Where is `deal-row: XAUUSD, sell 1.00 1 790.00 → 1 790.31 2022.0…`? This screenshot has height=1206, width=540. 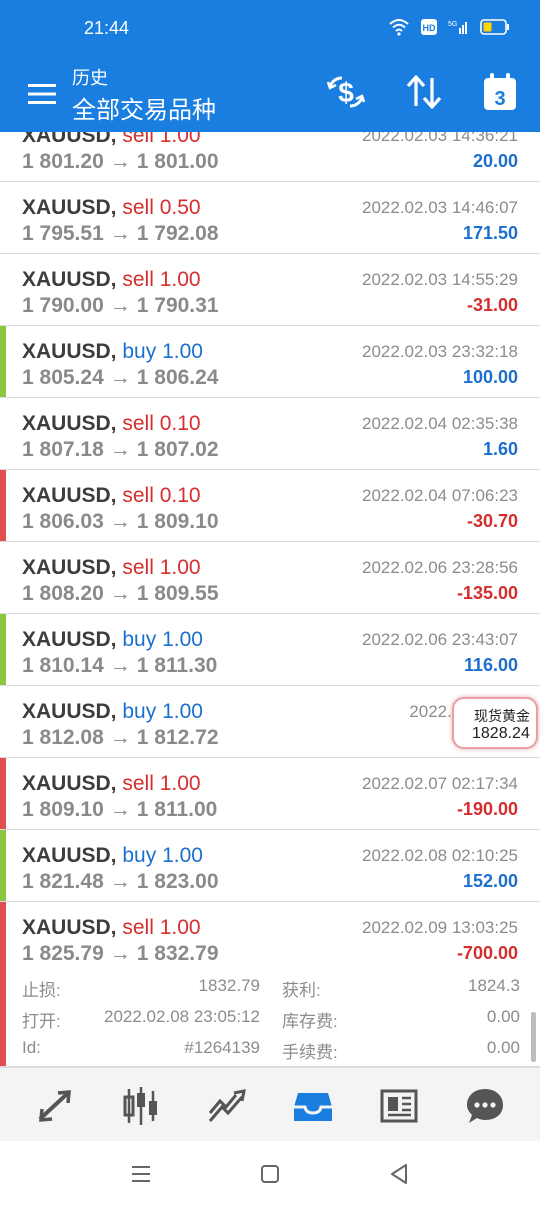
deal-row: XAUUSD, sell 1.00 1 790.00 → 1 790.31 2022.0… is located at coordinates (270, 290).